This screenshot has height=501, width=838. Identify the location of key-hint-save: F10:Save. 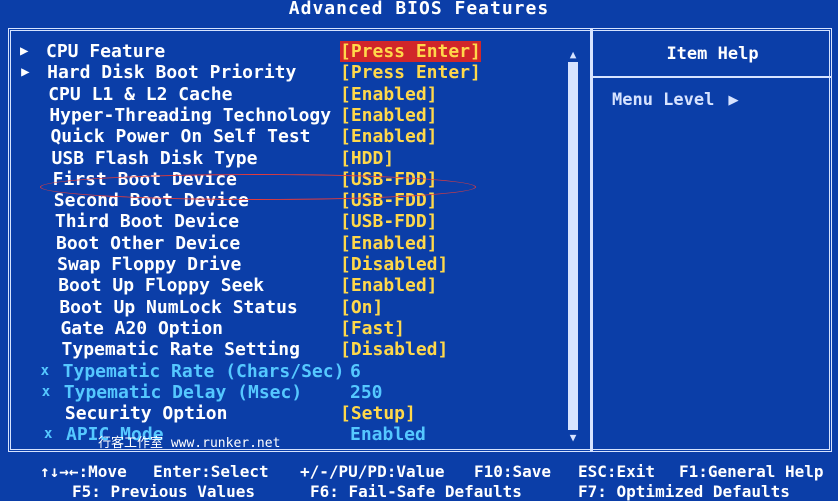
(513, 471).